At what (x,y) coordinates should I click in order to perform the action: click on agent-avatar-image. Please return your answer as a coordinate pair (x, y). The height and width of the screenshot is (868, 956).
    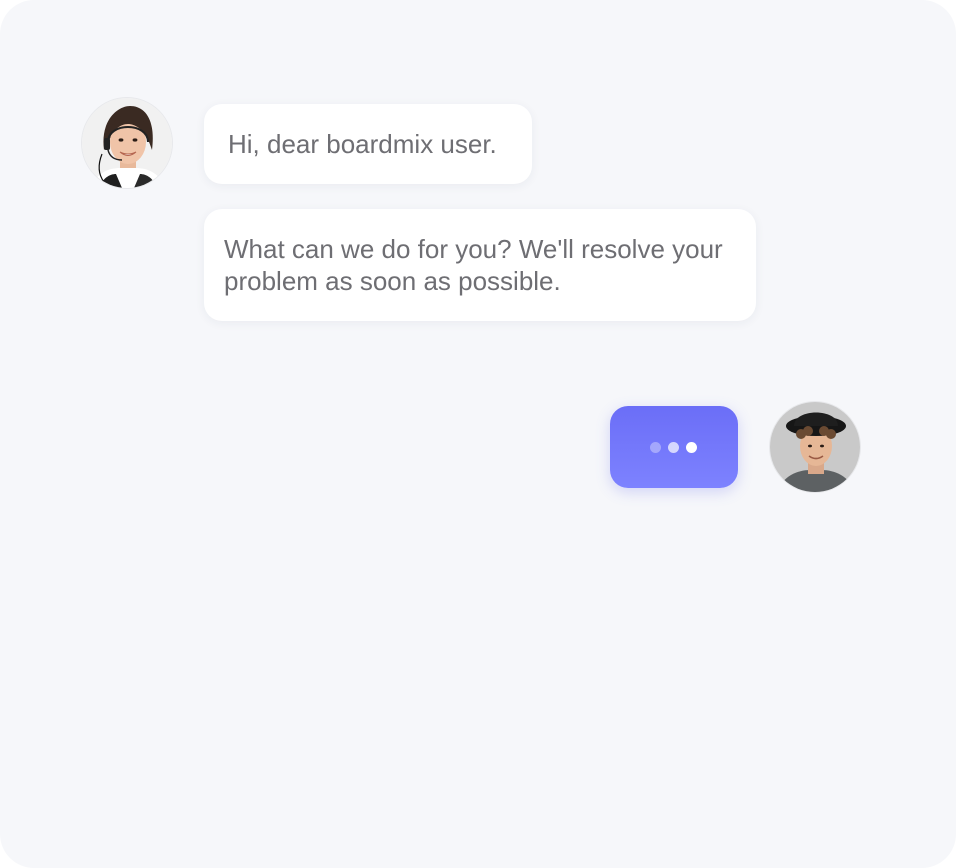
    Looking at the image, I should click on (127, 143).